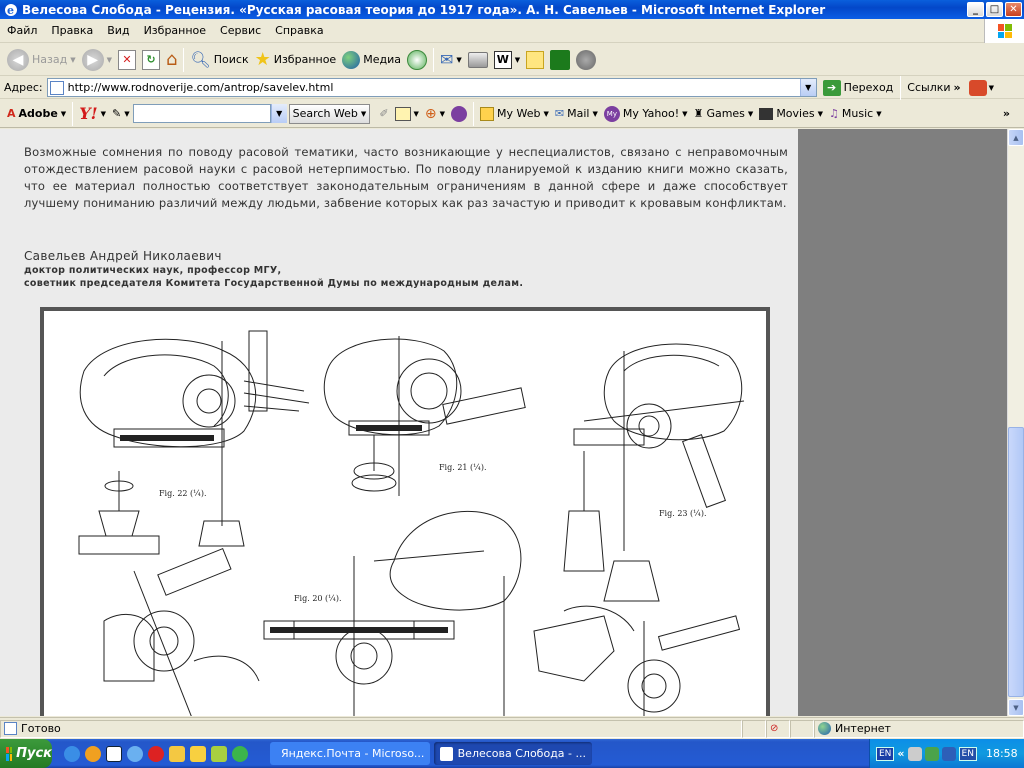 The height and width of the screenshot is (768, 1024). What do you see at coordinates (478, 60) in the screenshot?
I see `print-button` at bounding box center [478, 60].